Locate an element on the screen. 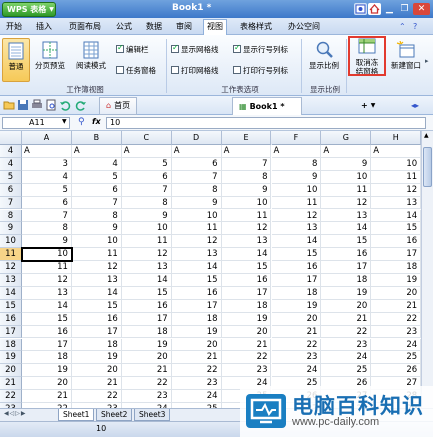 The height and width of the screenshot is (437, 433). row-header: 4 is located at coordinates (11, 164).